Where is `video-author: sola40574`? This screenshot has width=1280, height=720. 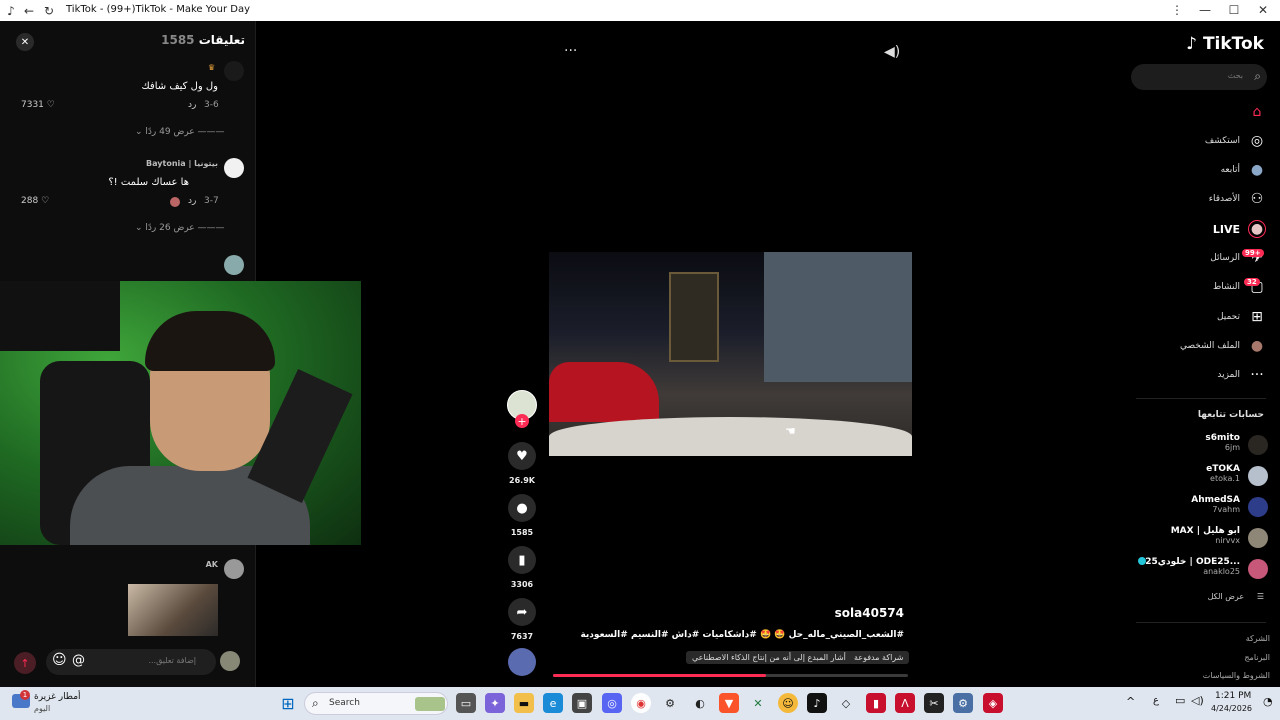
video-author: sola40574 is located at coordinates (802, 613).